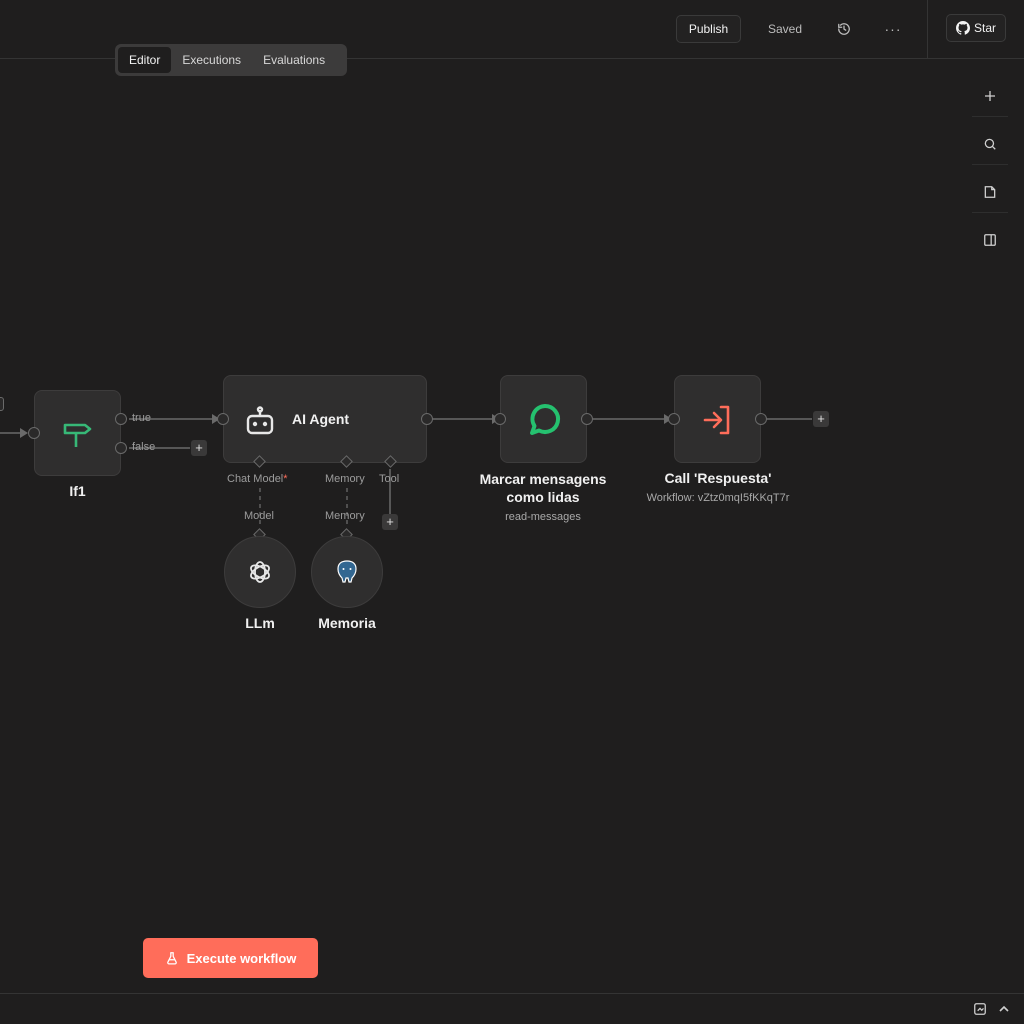  I want to click on if-false-handle, so click(121, 448).